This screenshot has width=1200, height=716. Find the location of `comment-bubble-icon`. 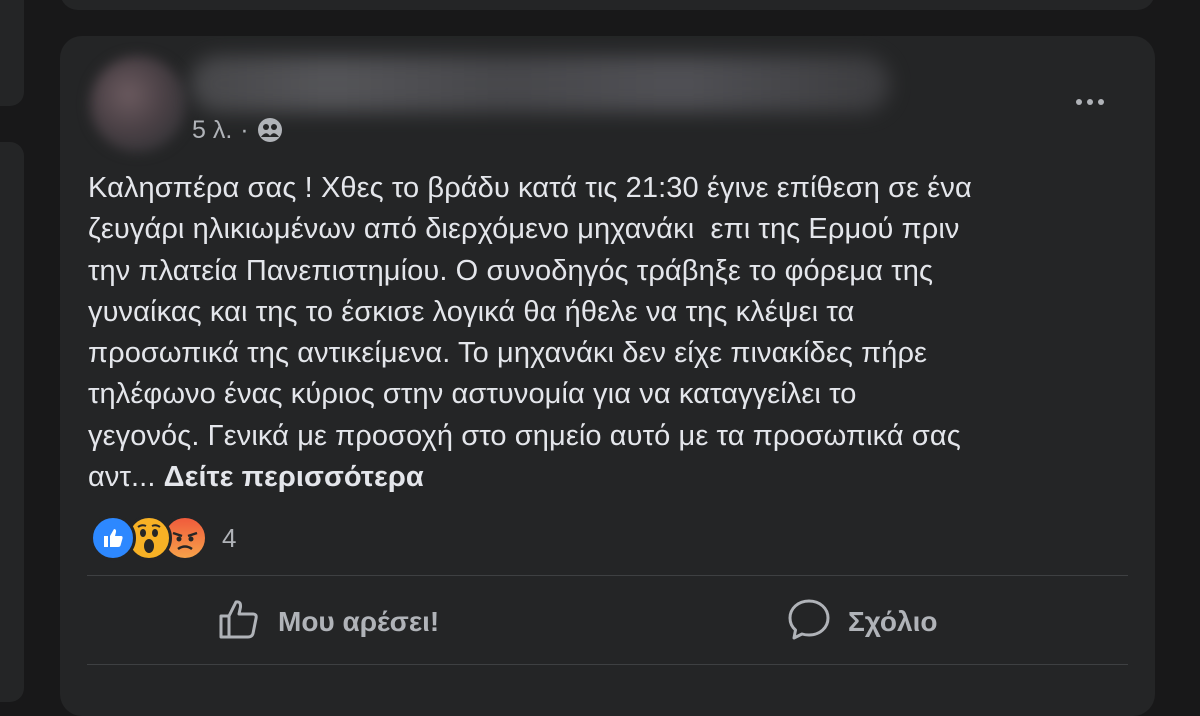

comment-bubble-icon is located at coordinates (809, 622).